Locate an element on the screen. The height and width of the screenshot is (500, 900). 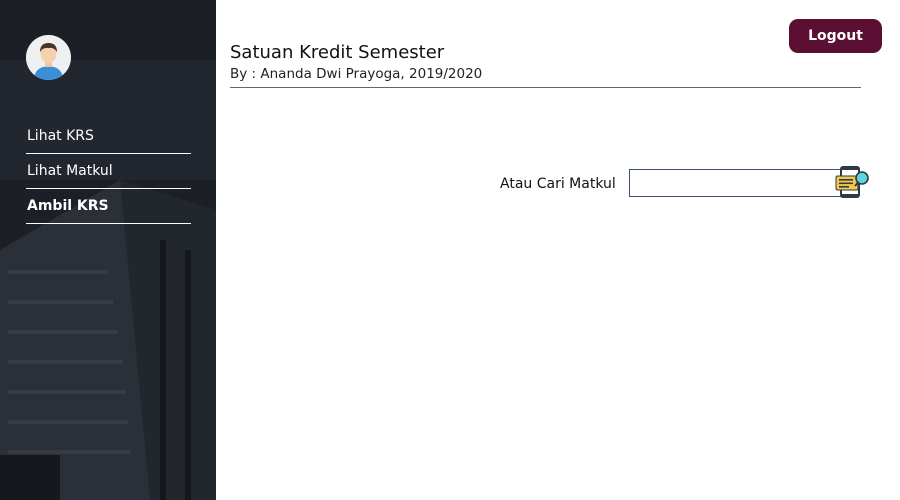
user-avatar-icon is located at coordinates (48, 57).